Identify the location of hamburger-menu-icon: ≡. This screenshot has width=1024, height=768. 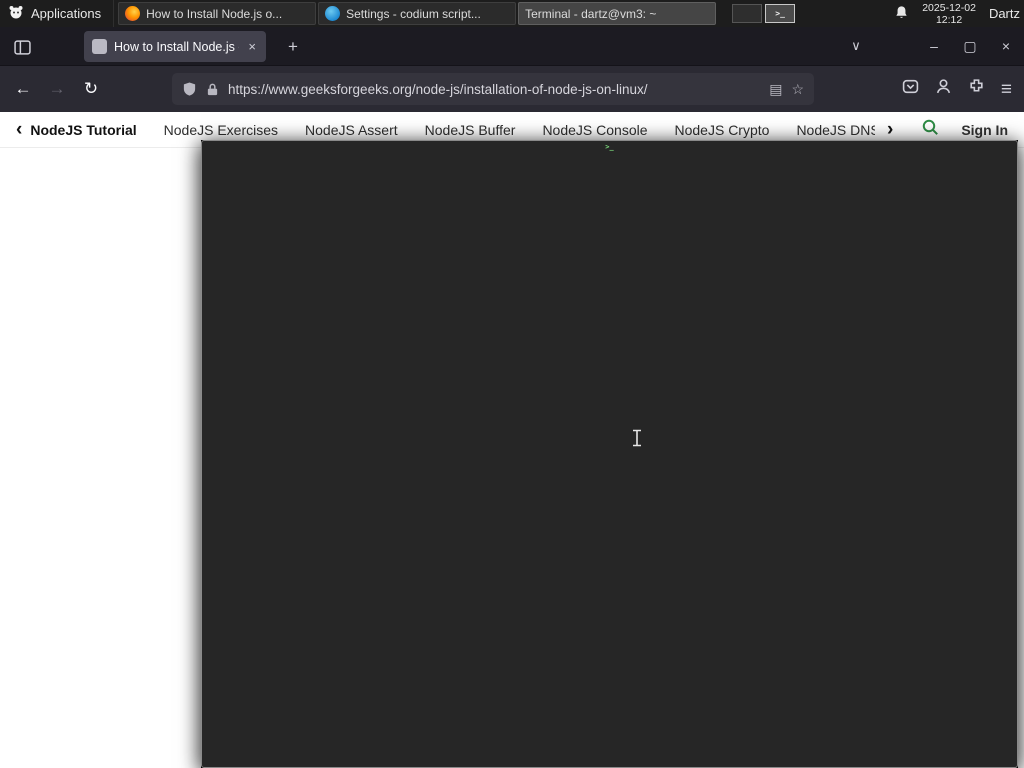
(1006, 89).